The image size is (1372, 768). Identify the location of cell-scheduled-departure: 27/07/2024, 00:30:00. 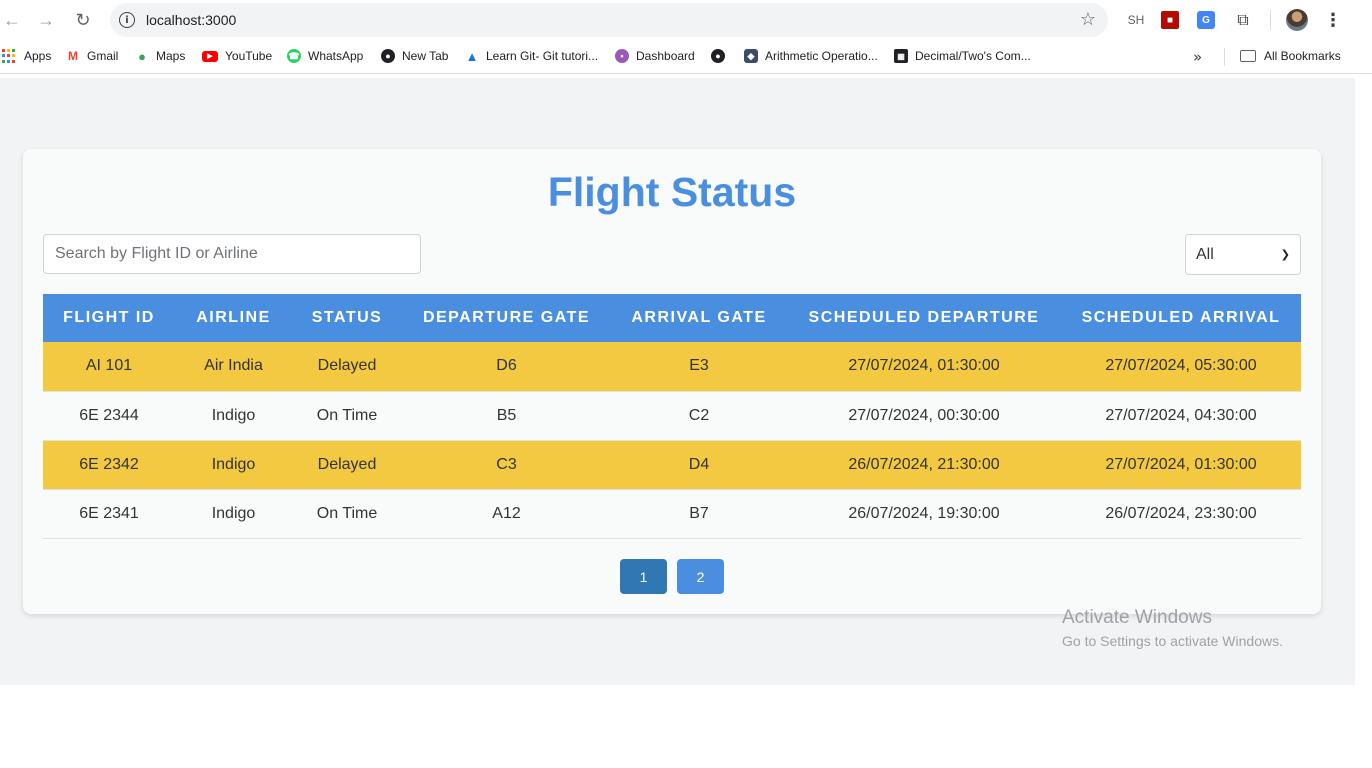
(924, 416).